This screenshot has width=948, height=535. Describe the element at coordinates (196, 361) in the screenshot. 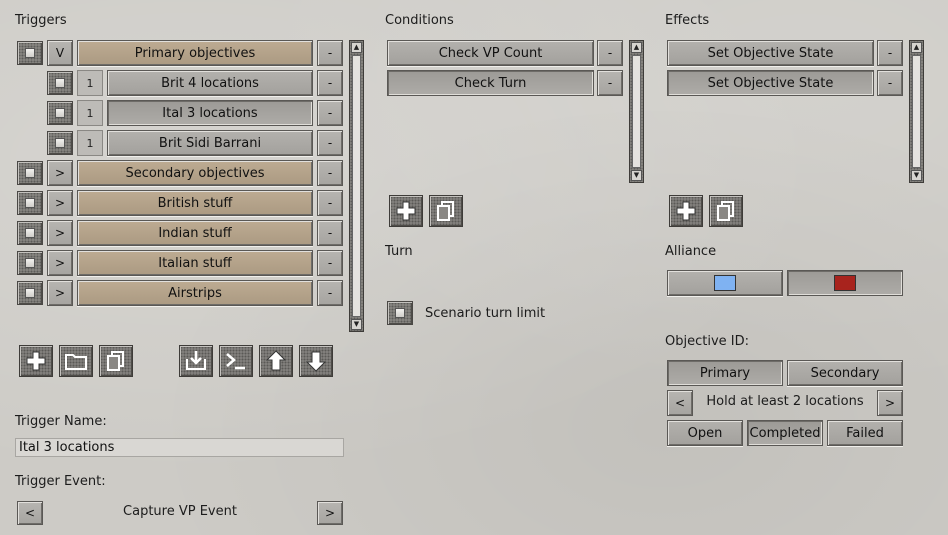

I see `import-button` at that location.